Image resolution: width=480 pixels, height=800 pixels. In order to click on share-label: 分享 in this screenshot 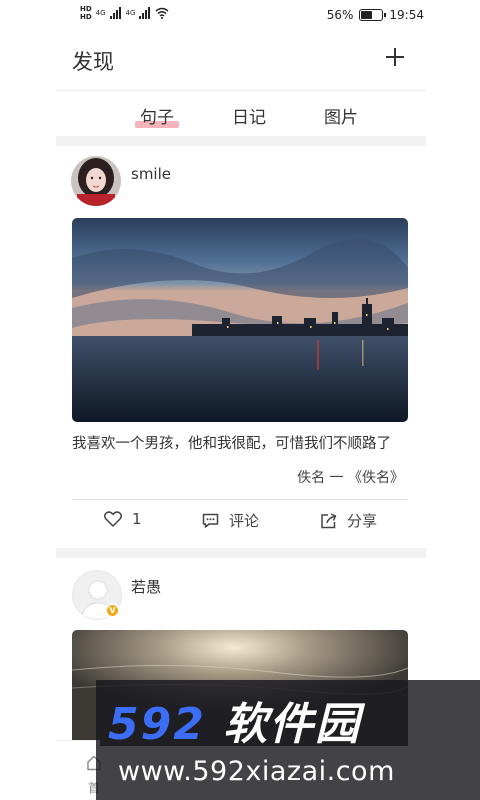, I will do `click(362, 521)`.